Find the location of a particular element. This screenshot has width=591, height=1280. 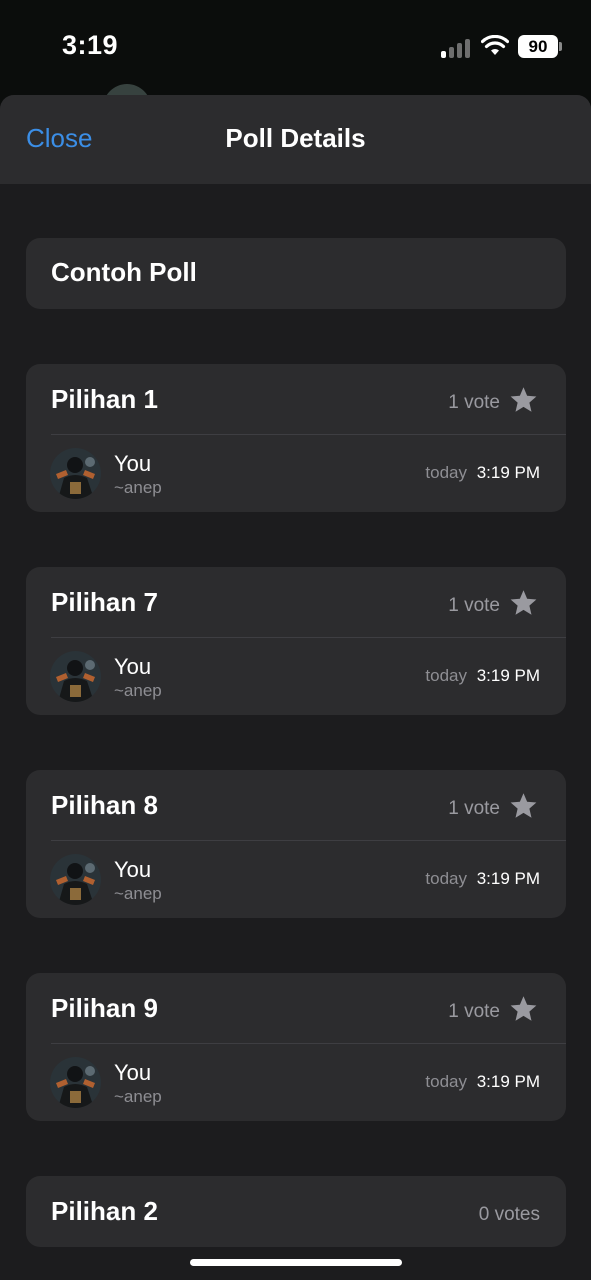

cellular-signal-icon is located at coordinates (457, 48).